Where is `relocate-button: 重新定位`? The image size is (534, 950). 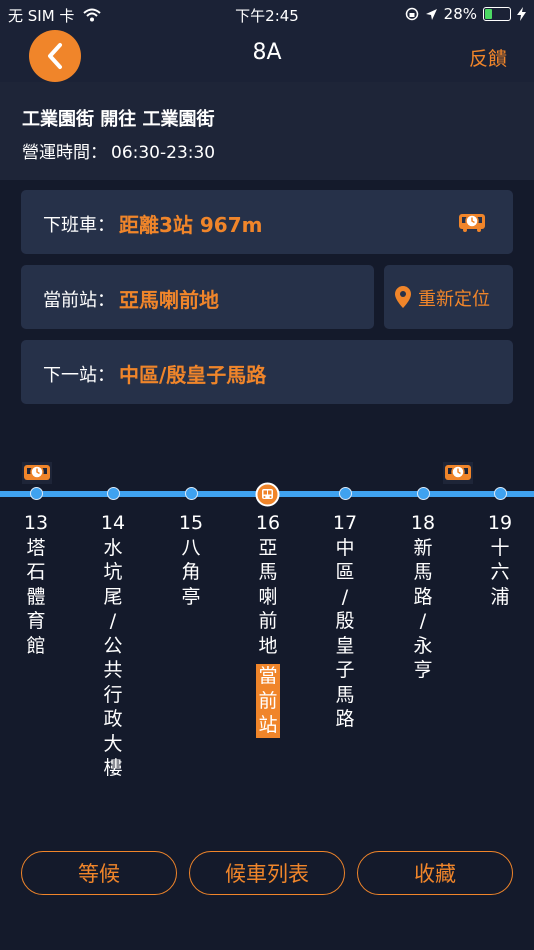
relocate-button: 重新定位 is located at coordinates (448, 297).